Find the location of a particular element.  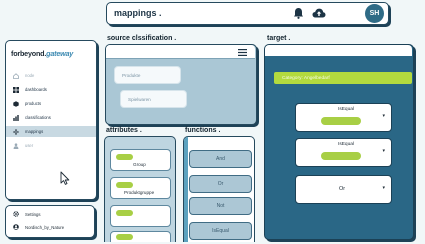

sidebar-item-classifications: classifications is located at coordinates (51, 117).